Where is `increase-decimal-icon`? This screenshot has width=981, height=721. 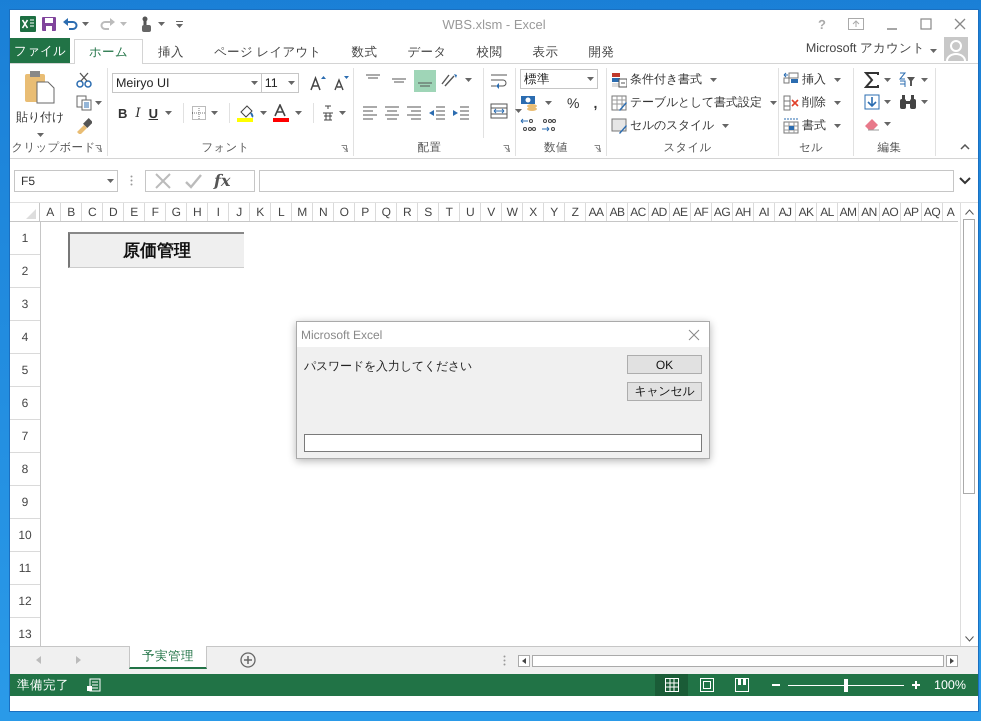 increase-decimal-icon is located at coordinates (528, 125).